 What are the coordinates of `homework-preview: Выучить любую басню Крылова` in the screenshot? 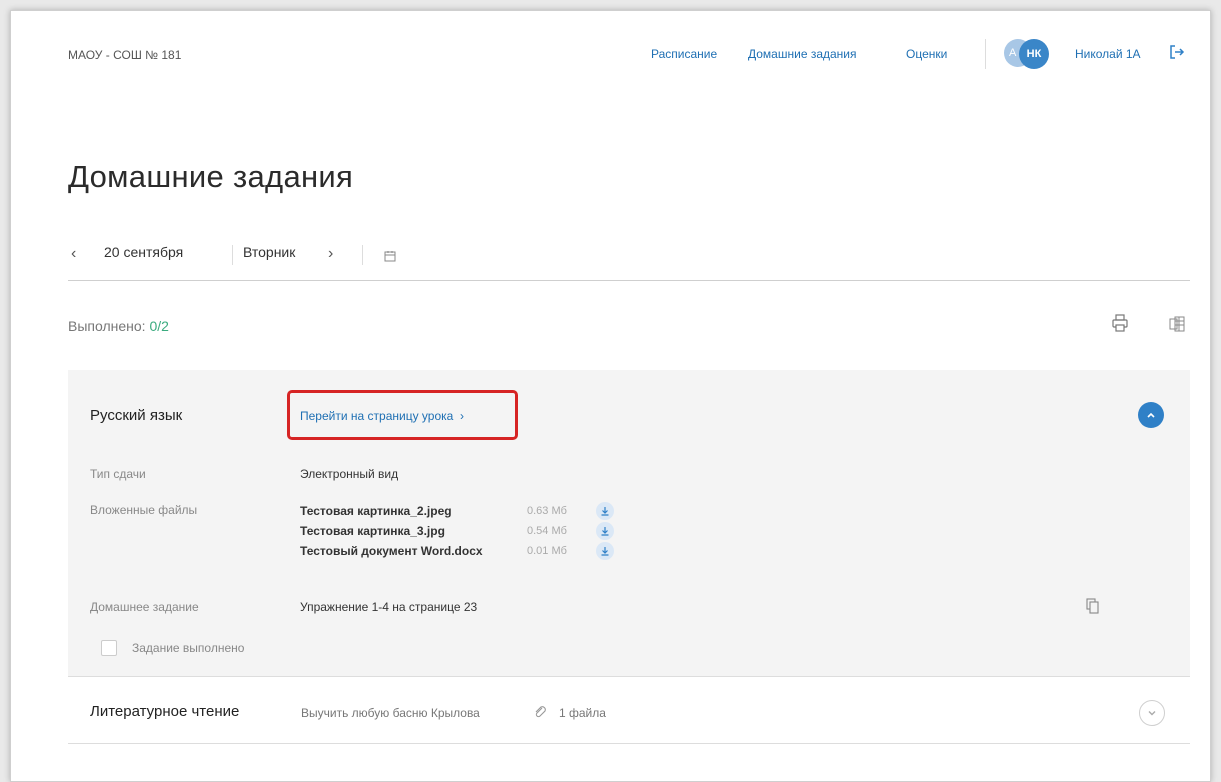 It's located at (390, 713).